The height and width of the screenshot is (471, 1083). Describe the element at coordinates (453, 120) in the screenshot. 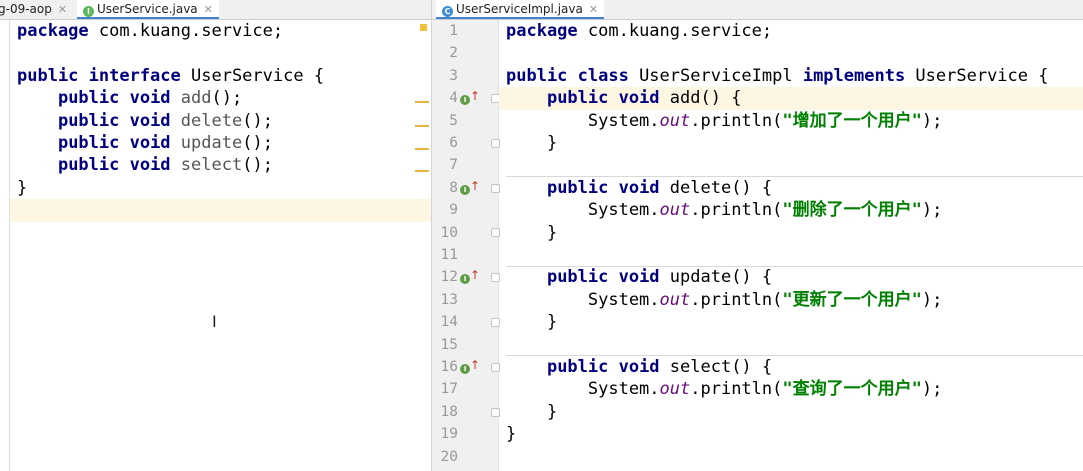

I see `line-number: 5` at that location.